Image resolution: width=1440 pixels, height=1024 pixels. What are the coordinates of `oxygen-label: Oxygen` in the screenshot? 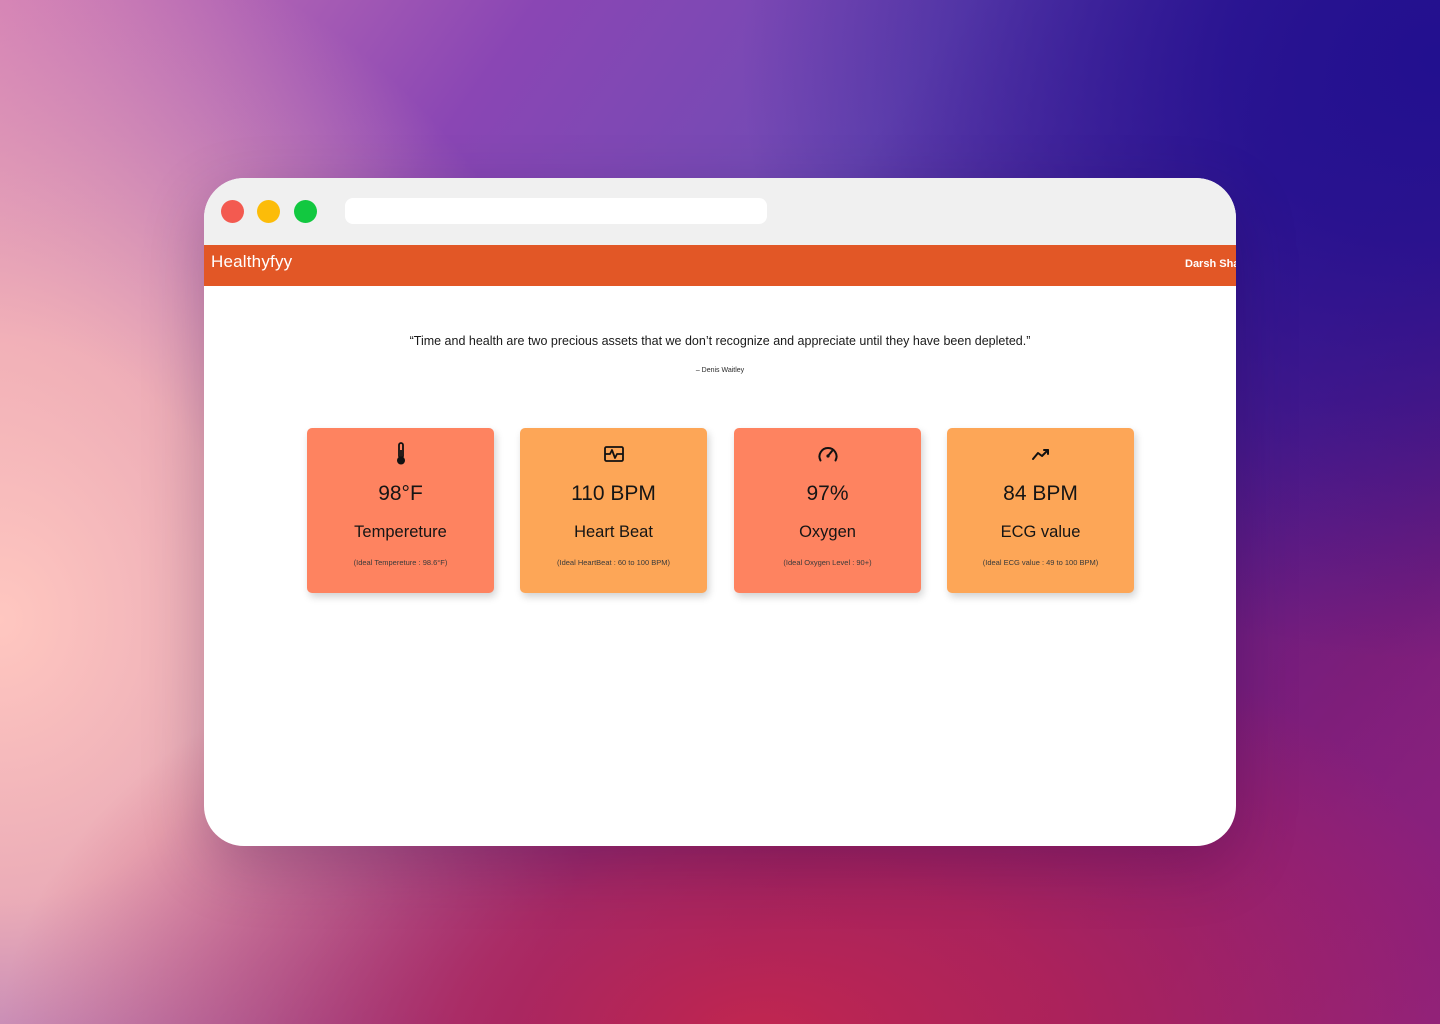 It's located at (827, 532).